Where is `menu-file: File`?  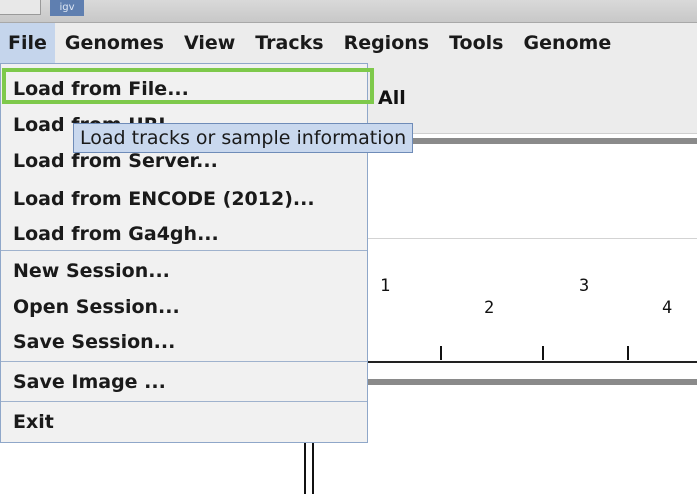
menu-file: File is located at coordinates (27, 43).